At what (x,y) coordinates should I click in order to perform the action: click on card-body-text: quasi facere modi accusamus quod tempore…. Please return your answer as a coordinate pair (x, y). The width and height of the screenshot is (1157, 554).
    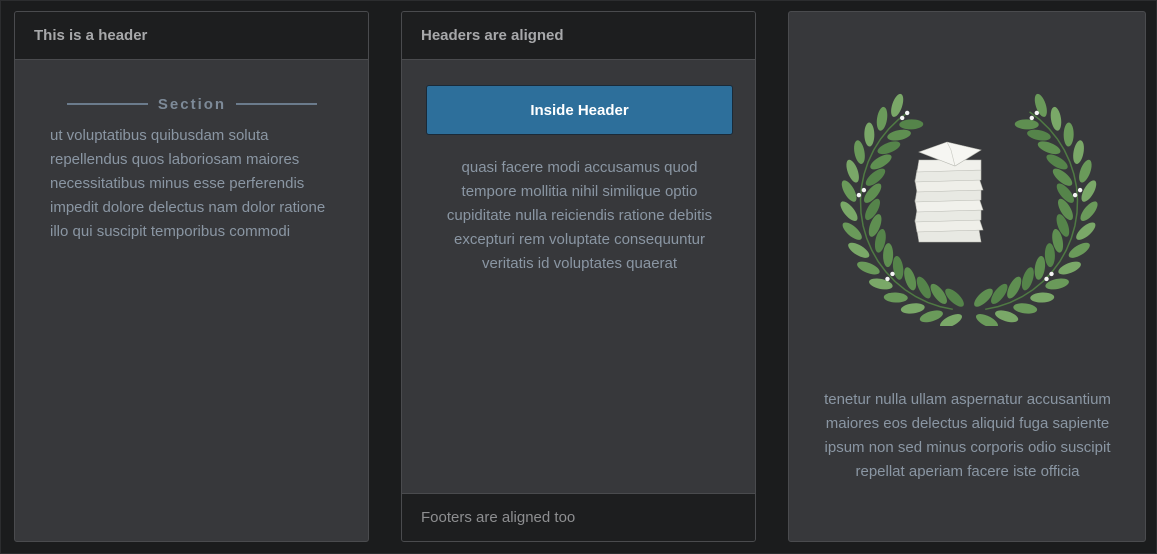
    Looking at the image, I should click on (579, 215).